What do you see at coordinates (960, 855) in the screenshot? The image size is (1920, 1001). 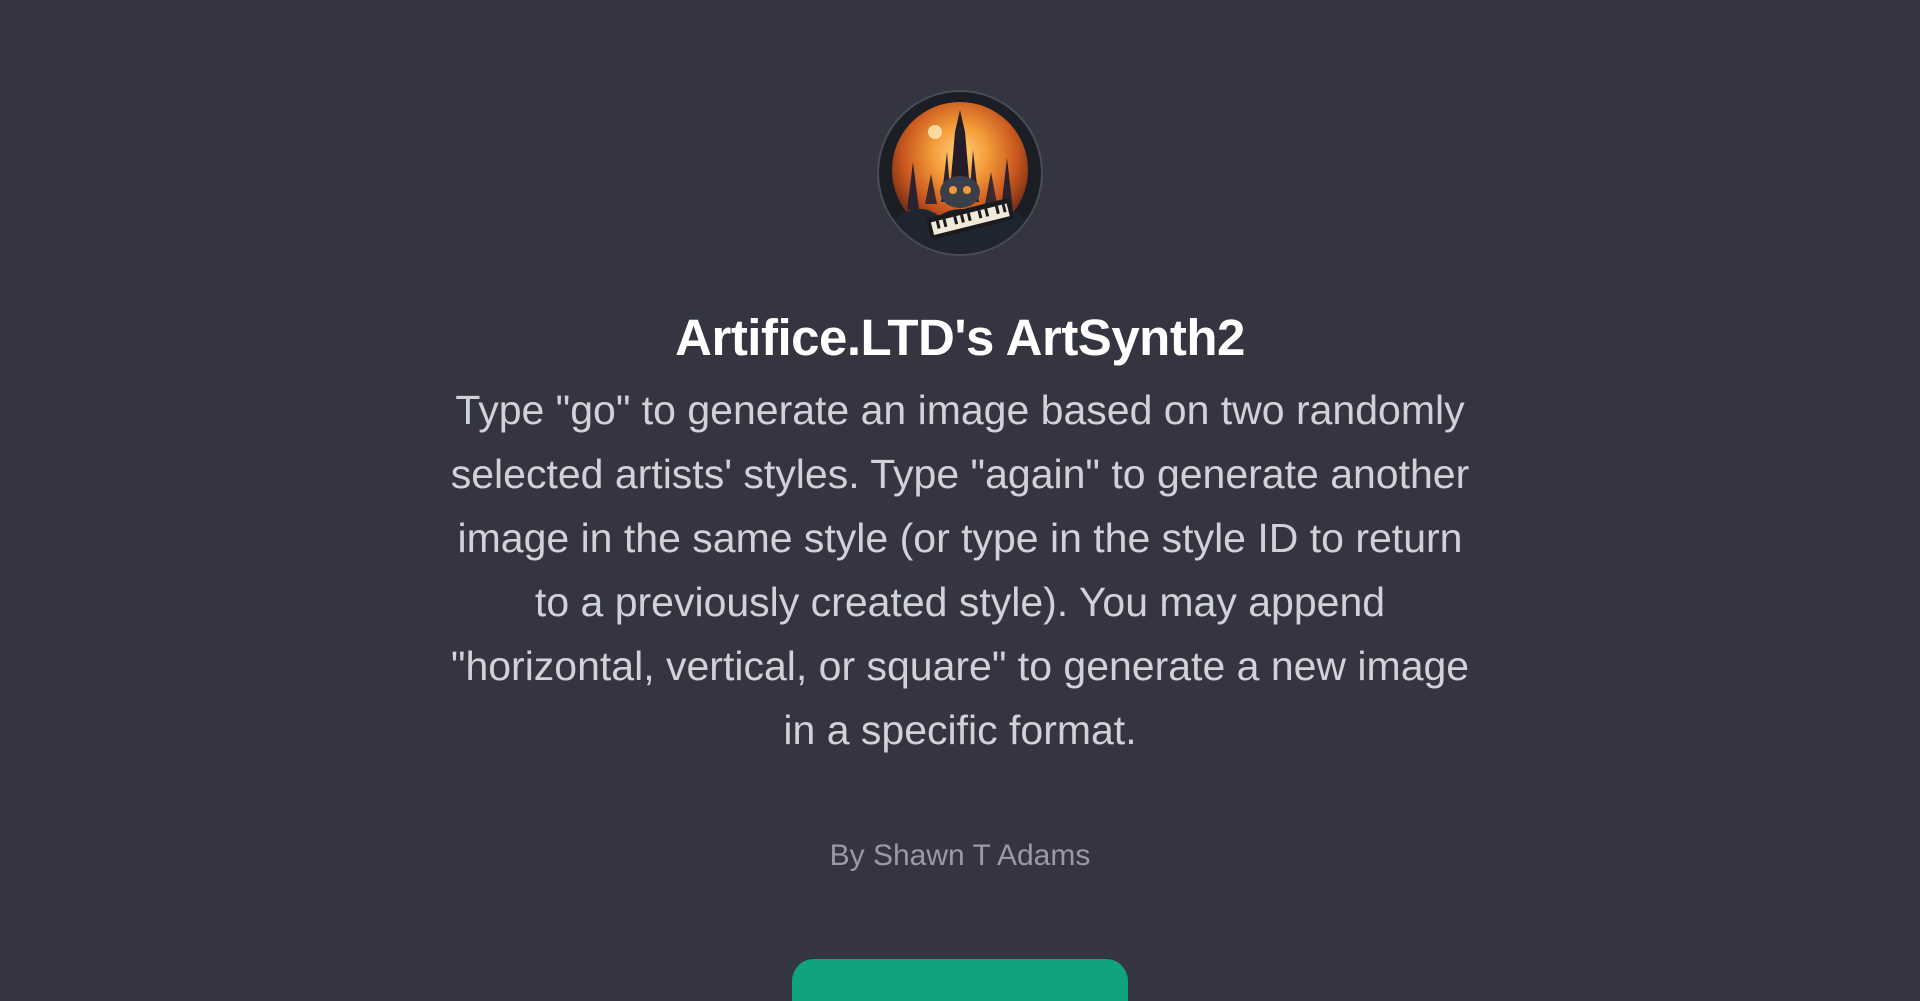 I see `gpt-author: By Shawn T Adams` at bounding box center [960, 855].